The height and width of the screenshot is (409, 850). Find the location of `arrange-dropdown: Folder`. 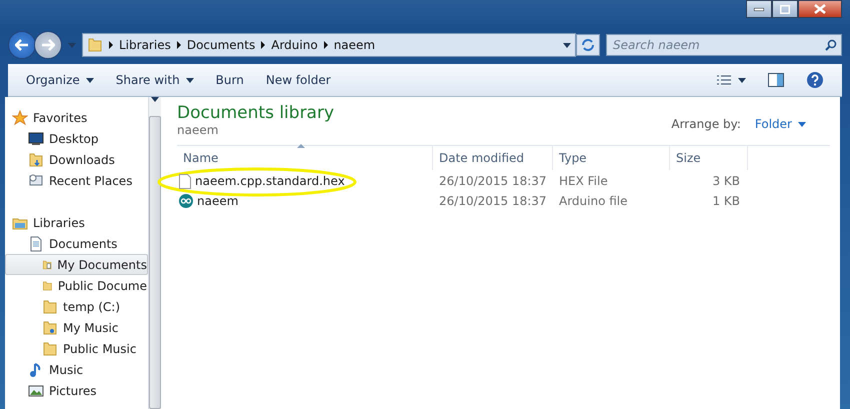

arrange-dropdown: Folder is located at coordinates (780, 124).